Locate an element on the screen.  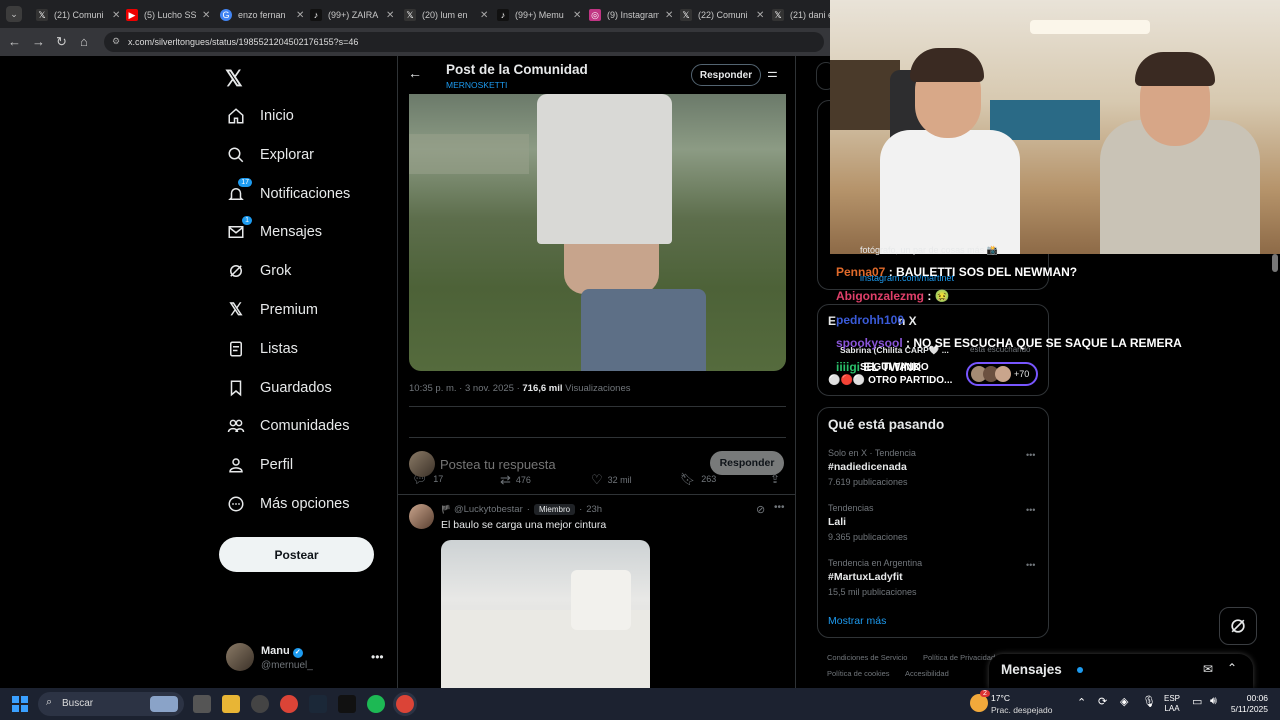
spotify-icon is located at coordinates (376, 704).